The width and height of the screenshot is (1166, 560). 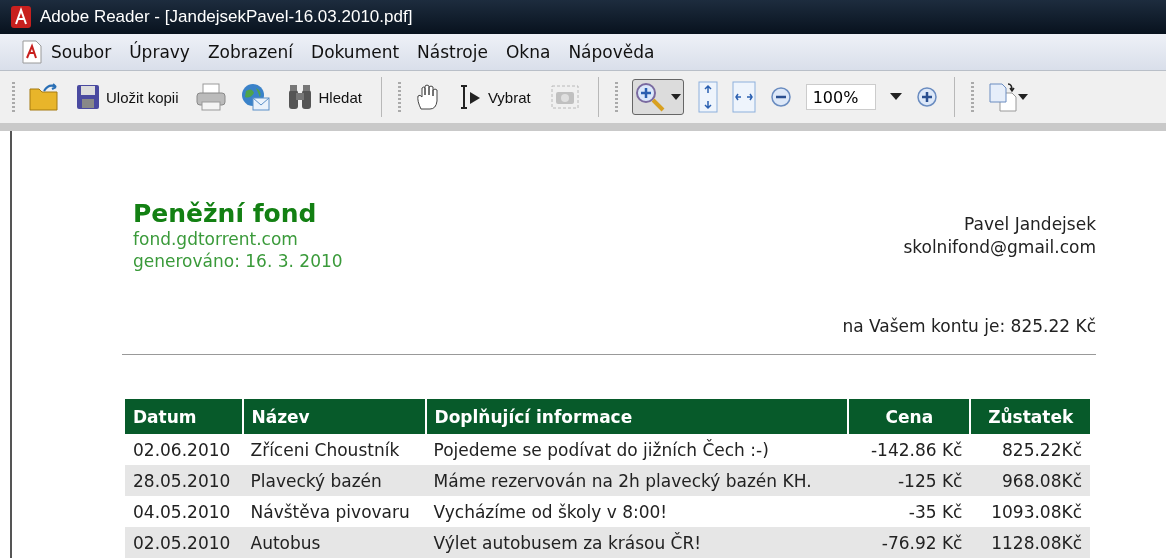 I want to click on document-title: Peněžní fond, so click(x=225, y=213).